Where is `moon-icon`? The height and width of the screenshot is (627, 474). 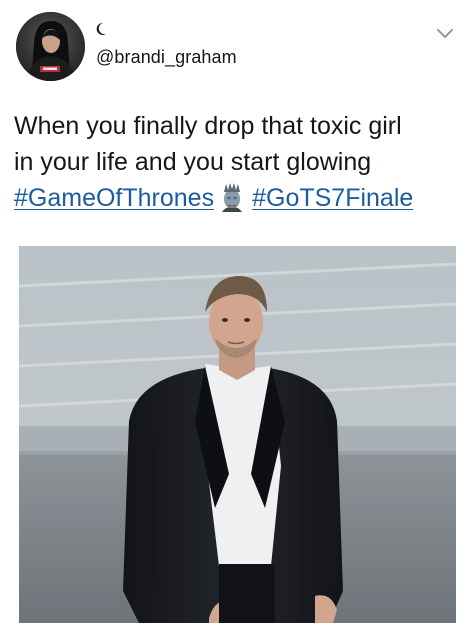
moon-icon is located at coordinates (101, 28).